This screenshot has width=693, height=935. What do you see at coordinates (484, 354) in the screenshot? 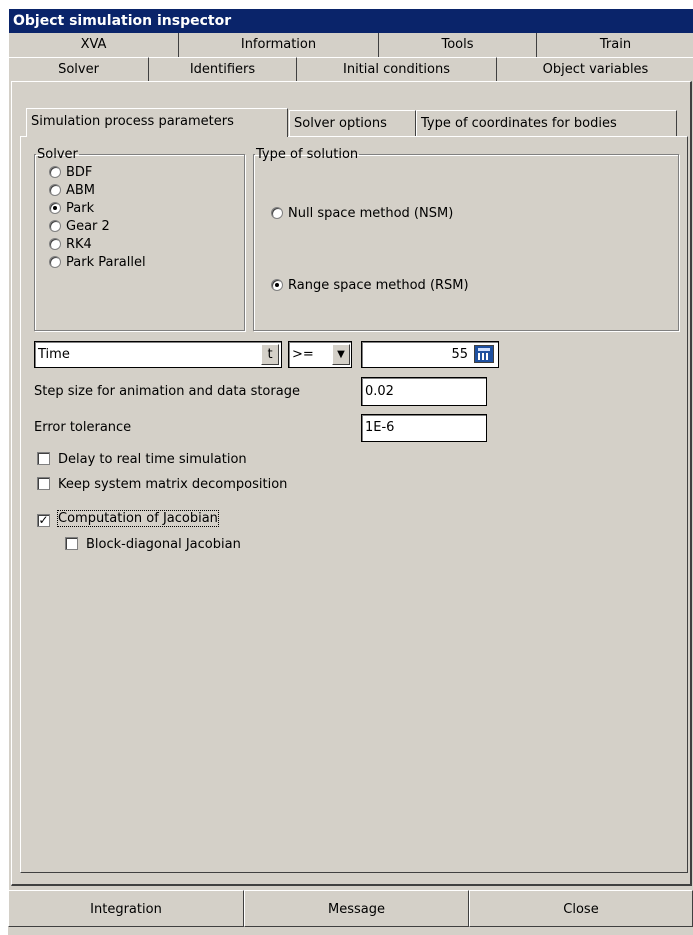
I see `calculator-icon` at bounding box center [484, 354].